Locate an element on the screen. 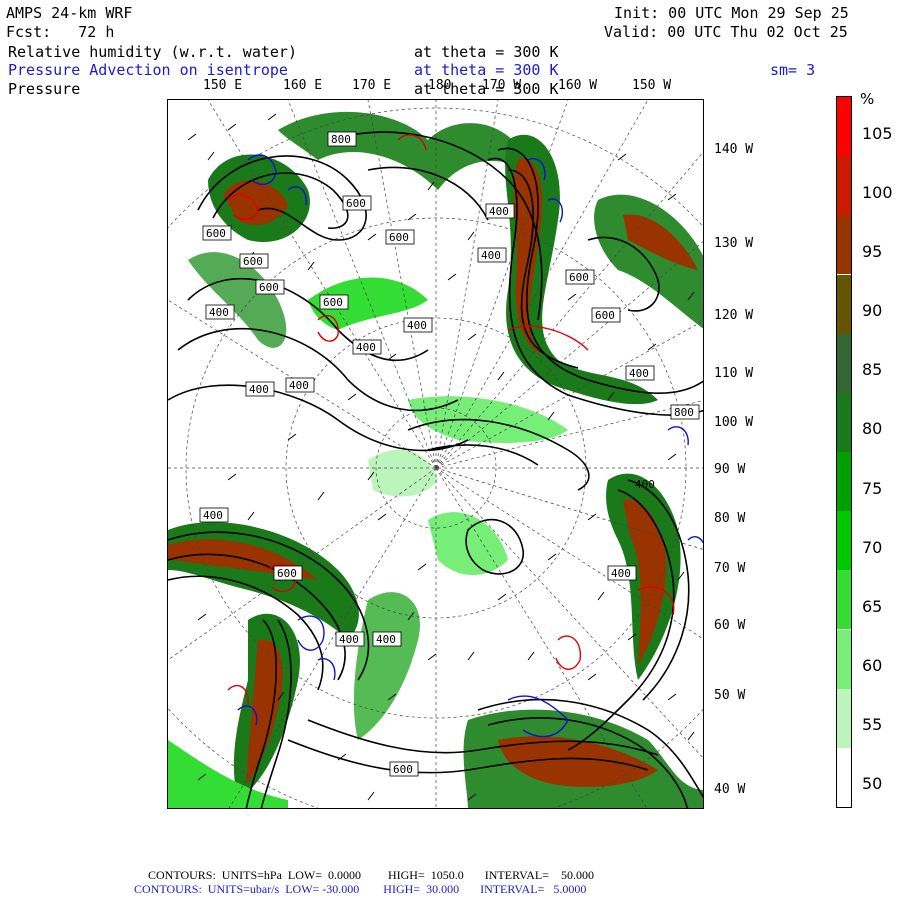 The image size is (900, 900). field-pressure-label: Pressure is located at coordinates (44, 89).